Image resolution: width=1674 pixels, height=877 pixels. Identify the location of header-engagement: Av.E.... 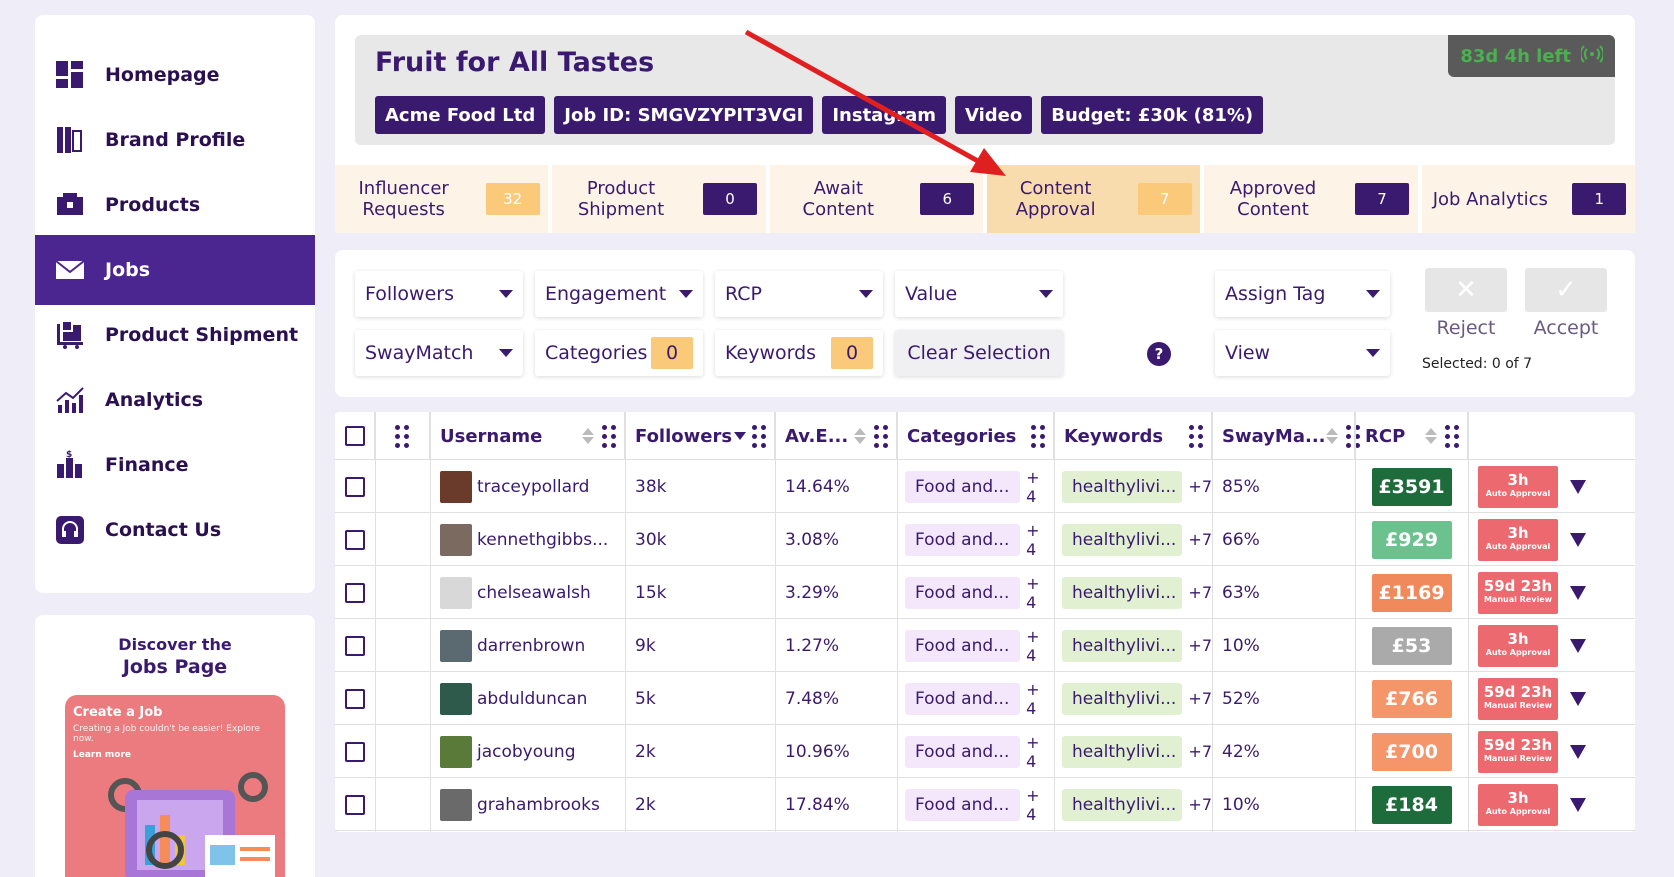
(836, 436).